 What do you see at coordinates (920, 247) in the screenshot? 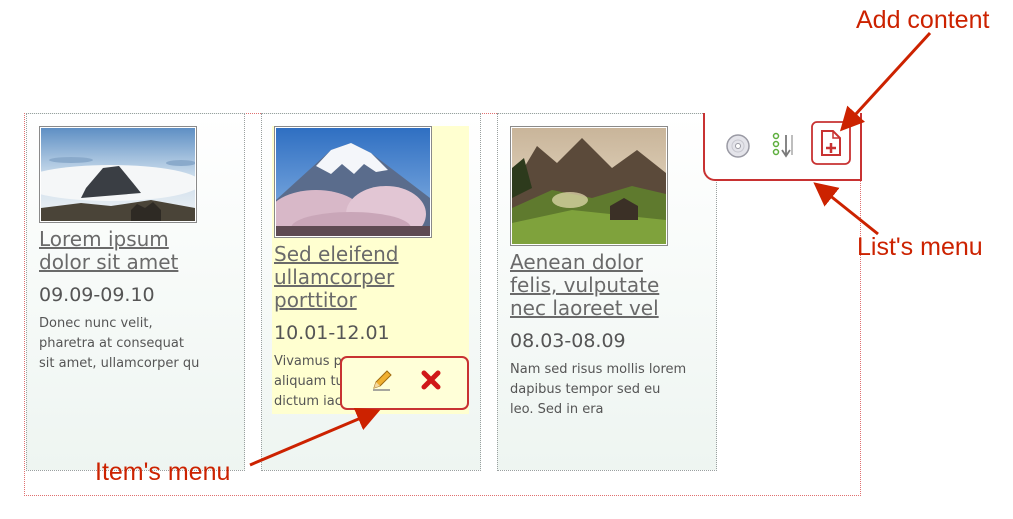
I see `annotation-lists-menu: List's menu` at bounding box center [920, 247].